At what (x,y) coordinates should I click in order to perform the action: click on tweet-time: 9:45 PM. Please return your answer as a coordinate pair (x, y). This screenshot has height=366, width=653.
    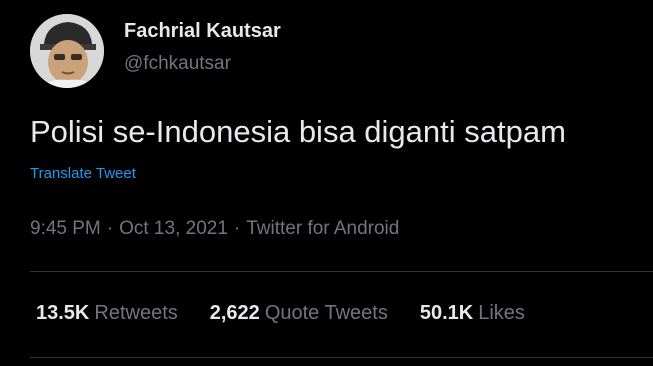
    Looking at the image, I should click on (65, 228).